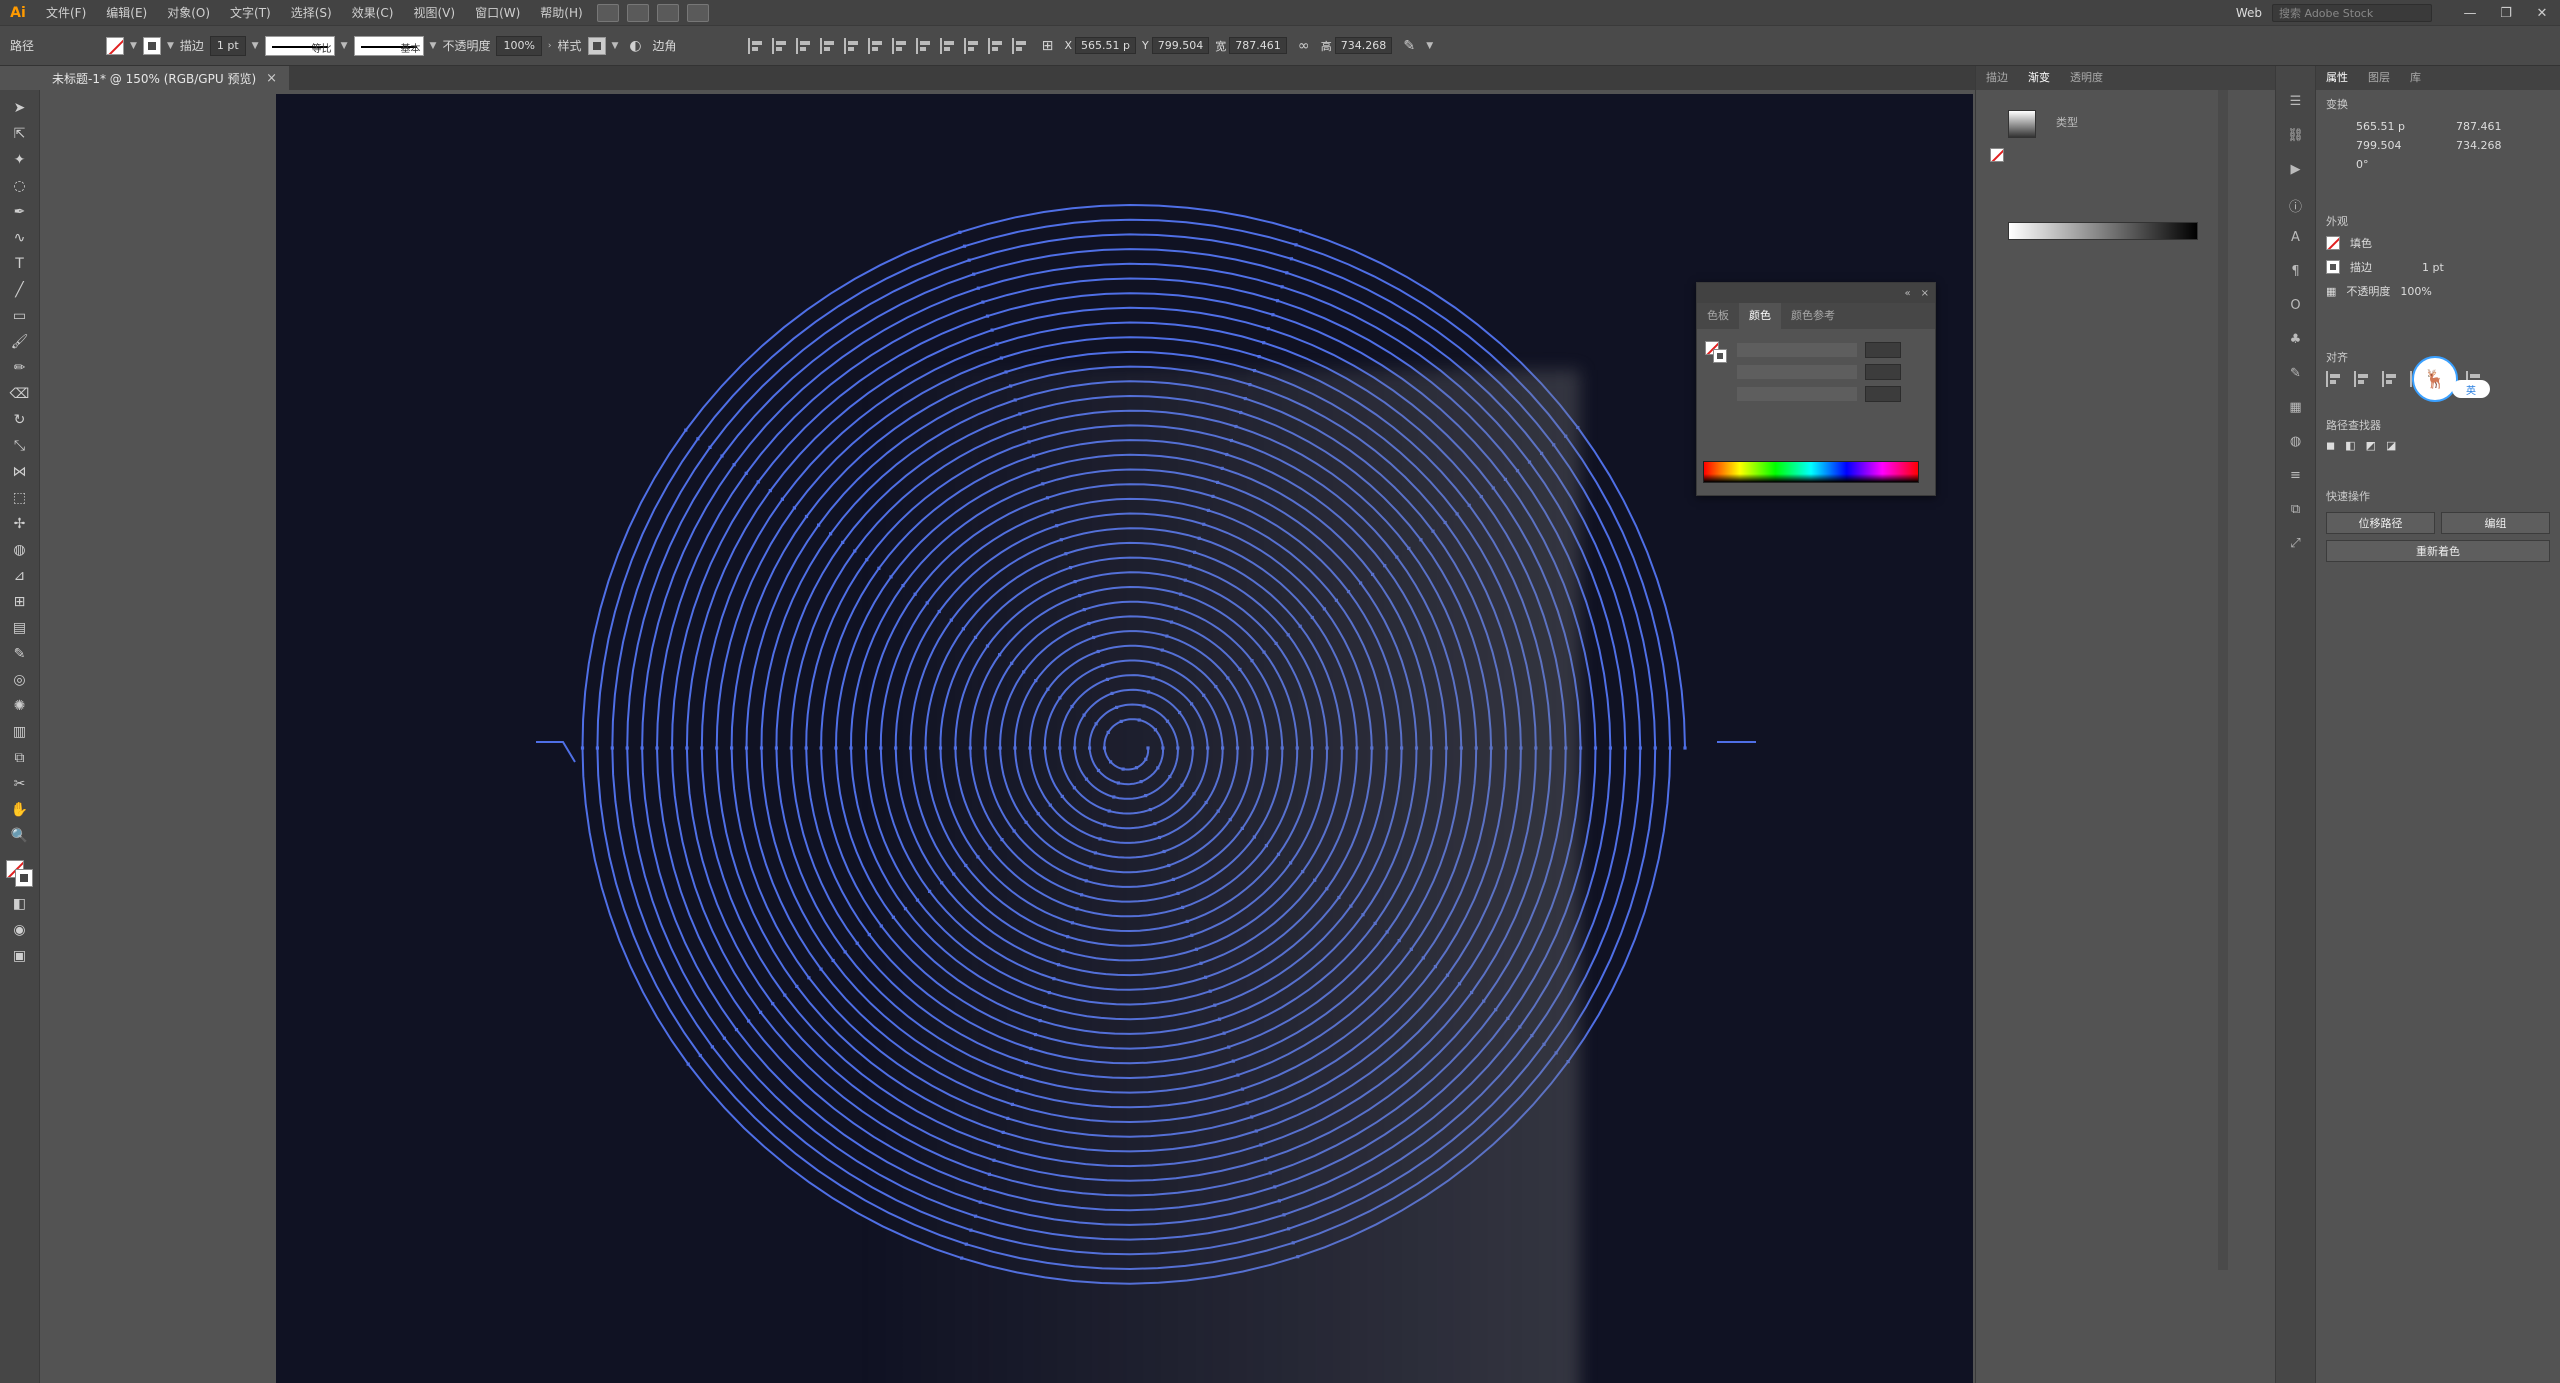 The height and width of the screenshot is (1383, 2560). I want to click on tab-color: 颜色, so click(1760, 316).